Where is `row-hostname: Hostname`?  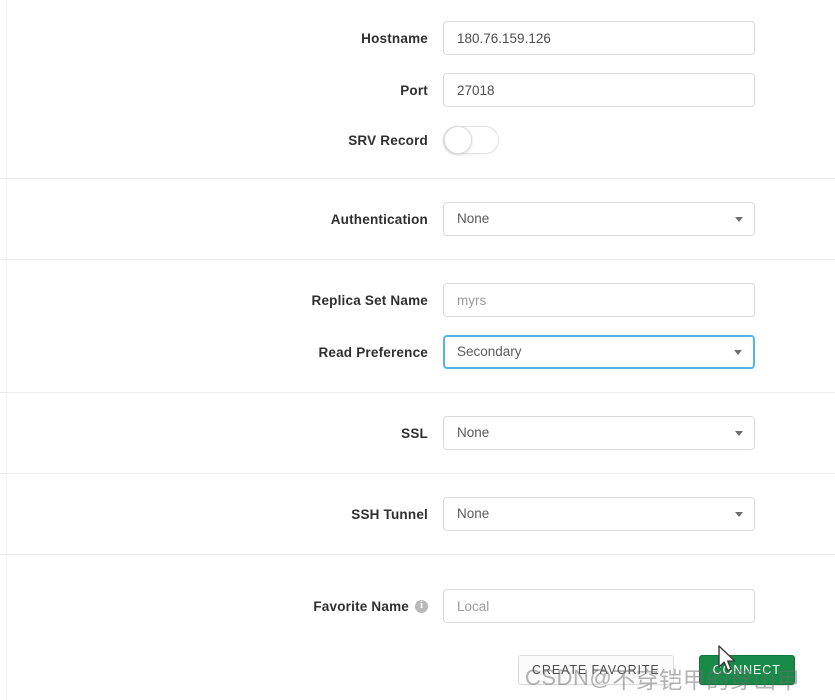 row-hostname: Hostname is located at coordinates (417, 38).